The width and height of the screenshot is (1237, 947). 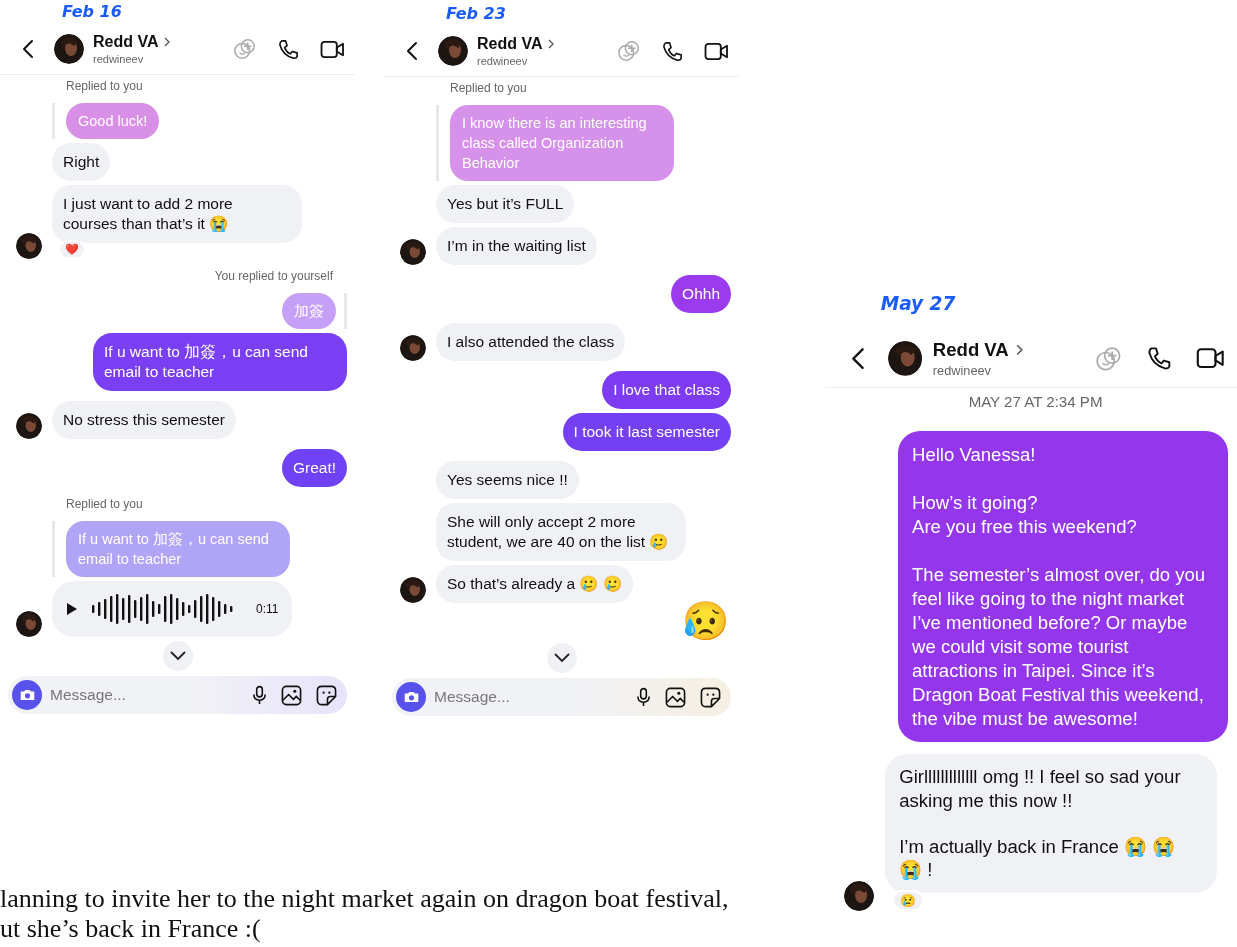 I want to click on message-bubble: Girlllllllllllll omg !! I feel so sad your asking me this now !! I’m actually back in France 😭 😭 😭 !, so click(x=1051, y=823).